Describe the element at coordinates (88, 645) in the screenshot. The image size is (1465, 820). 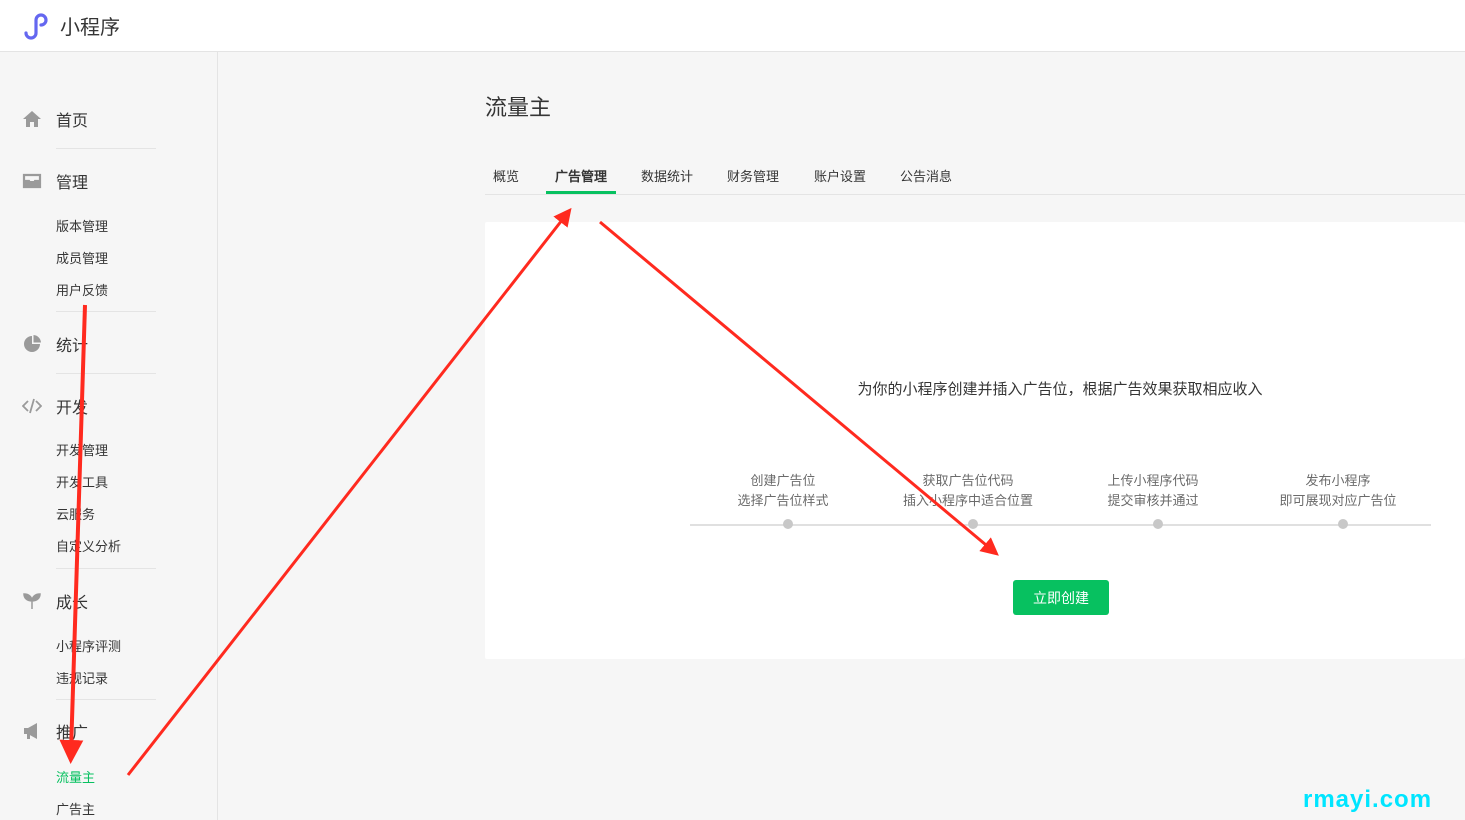
I see `sidebar-item-mini-program-review: 小程序评测` at that location.